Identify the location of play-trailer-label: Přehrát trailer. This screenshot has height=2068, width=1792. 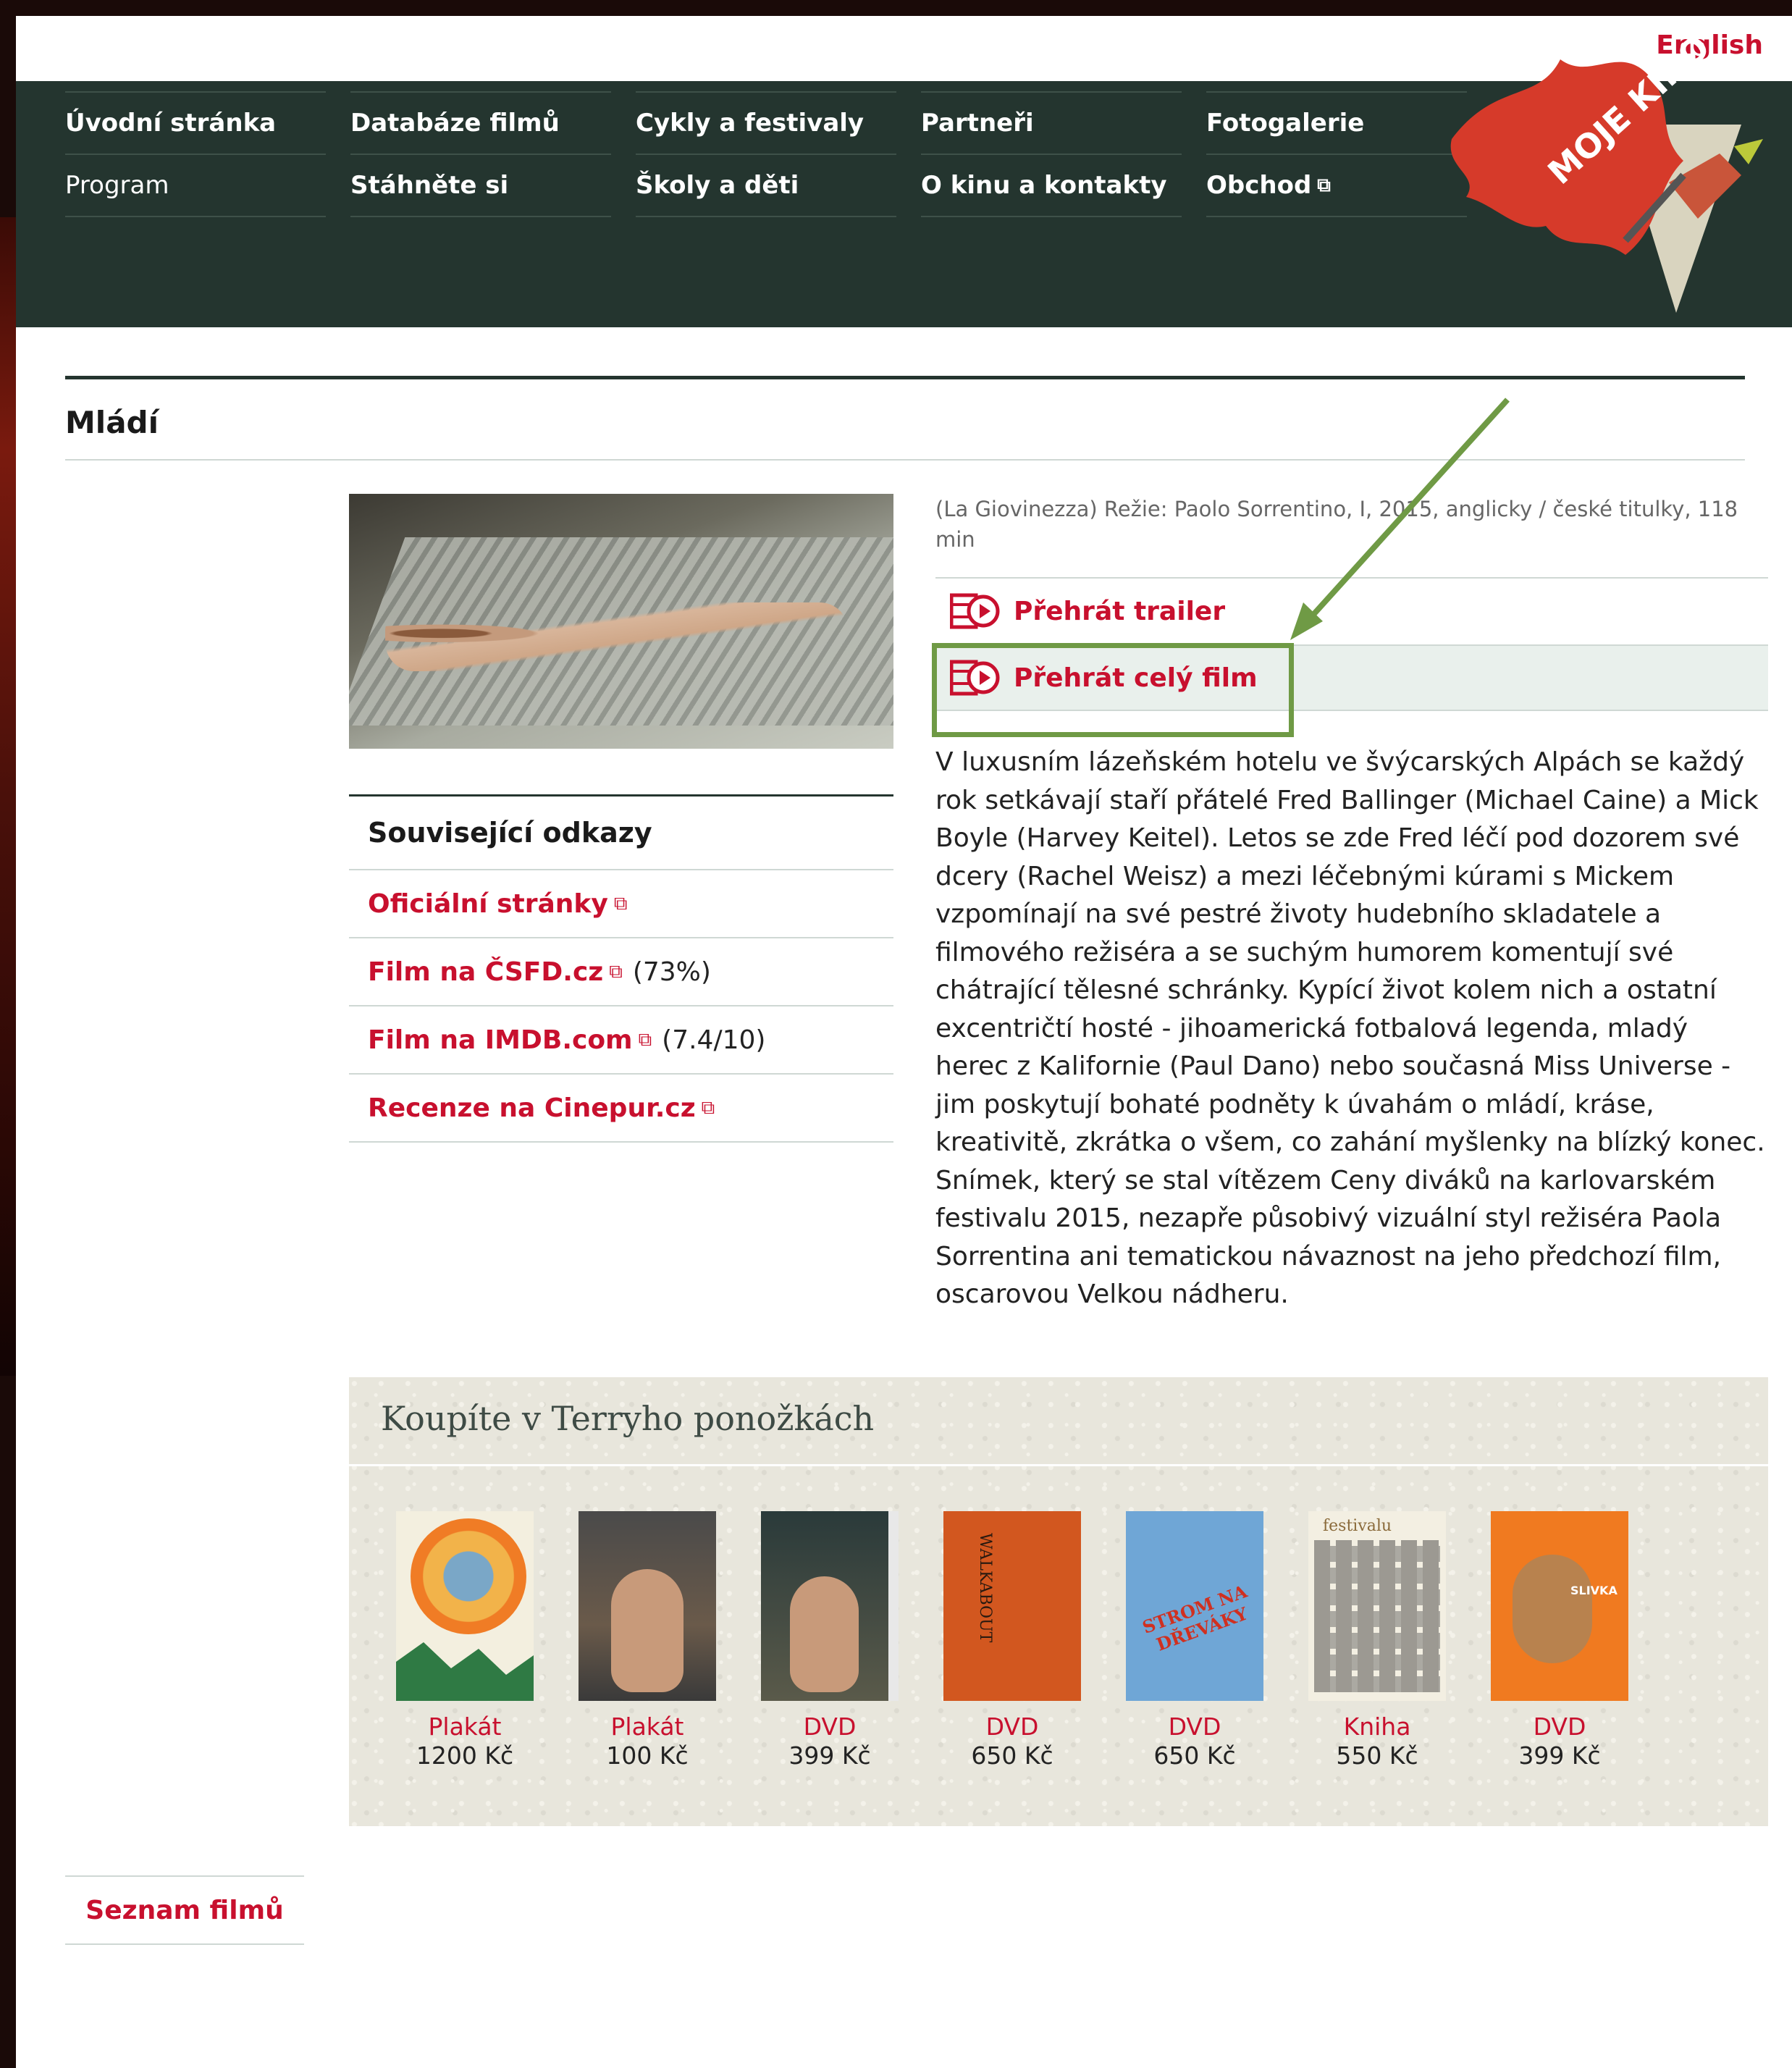
(1120, 611).